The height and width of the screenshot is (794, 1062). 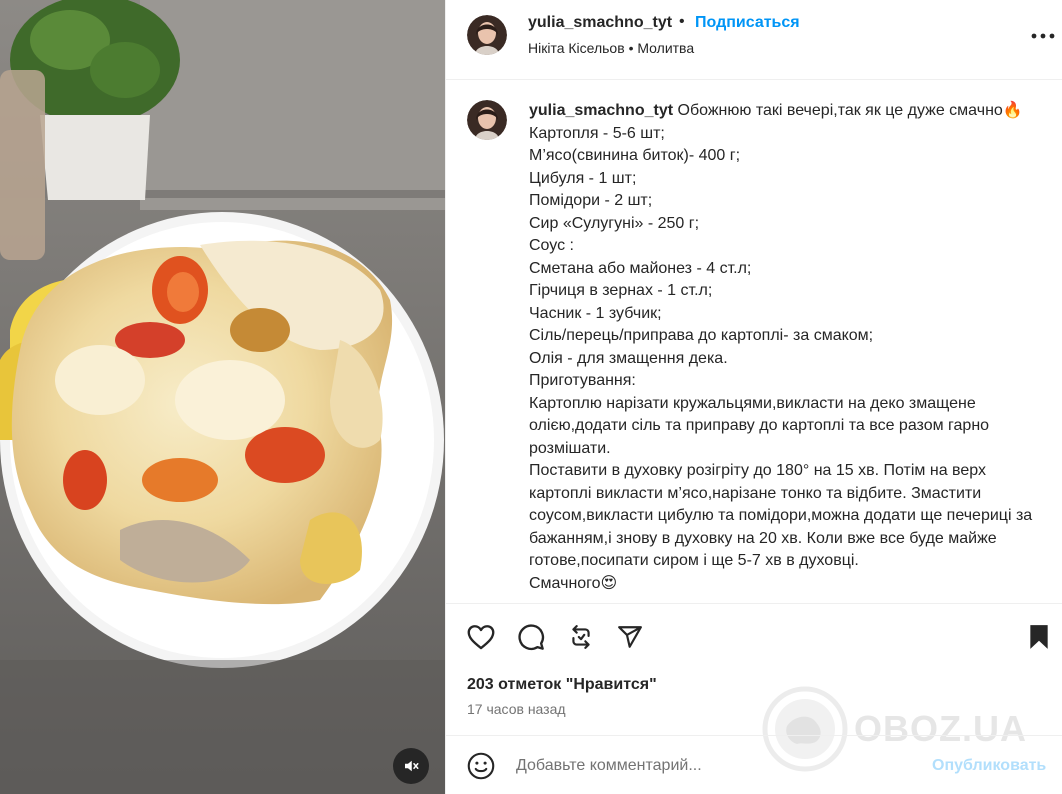 I want to click on save-button, so click(x=1039, y=637).